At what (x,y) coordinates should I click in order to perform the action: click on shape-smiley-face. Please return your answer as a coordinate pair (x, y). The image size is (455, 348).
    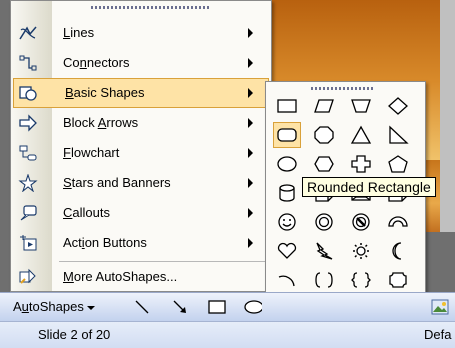
    Looking at the image, I should click on (287, 222).